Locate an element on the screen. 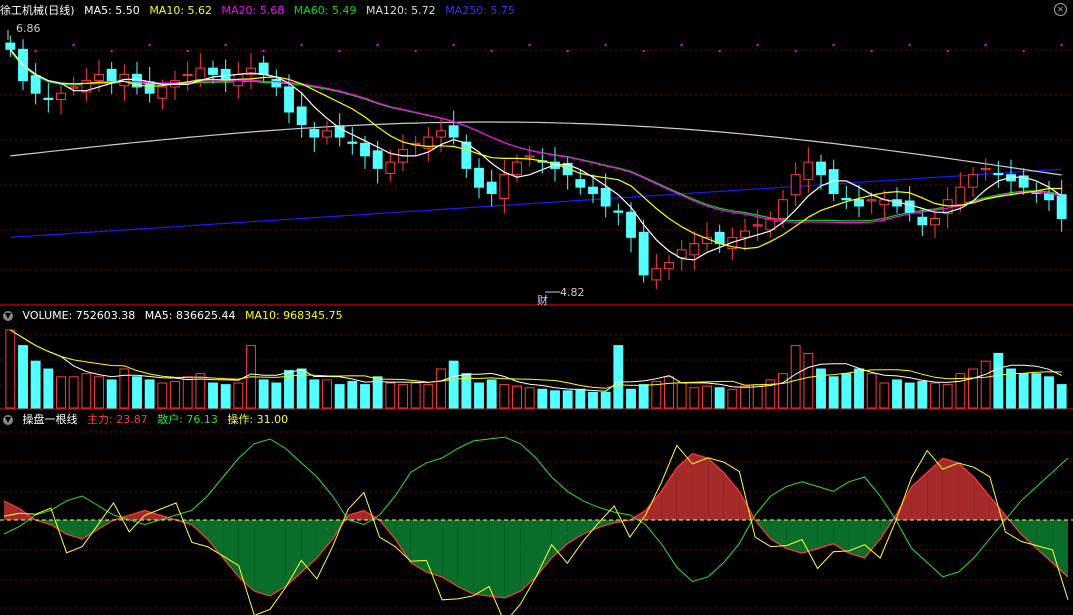  main-force-value: 主力: 23.87 is located at coordinates (117, 419).